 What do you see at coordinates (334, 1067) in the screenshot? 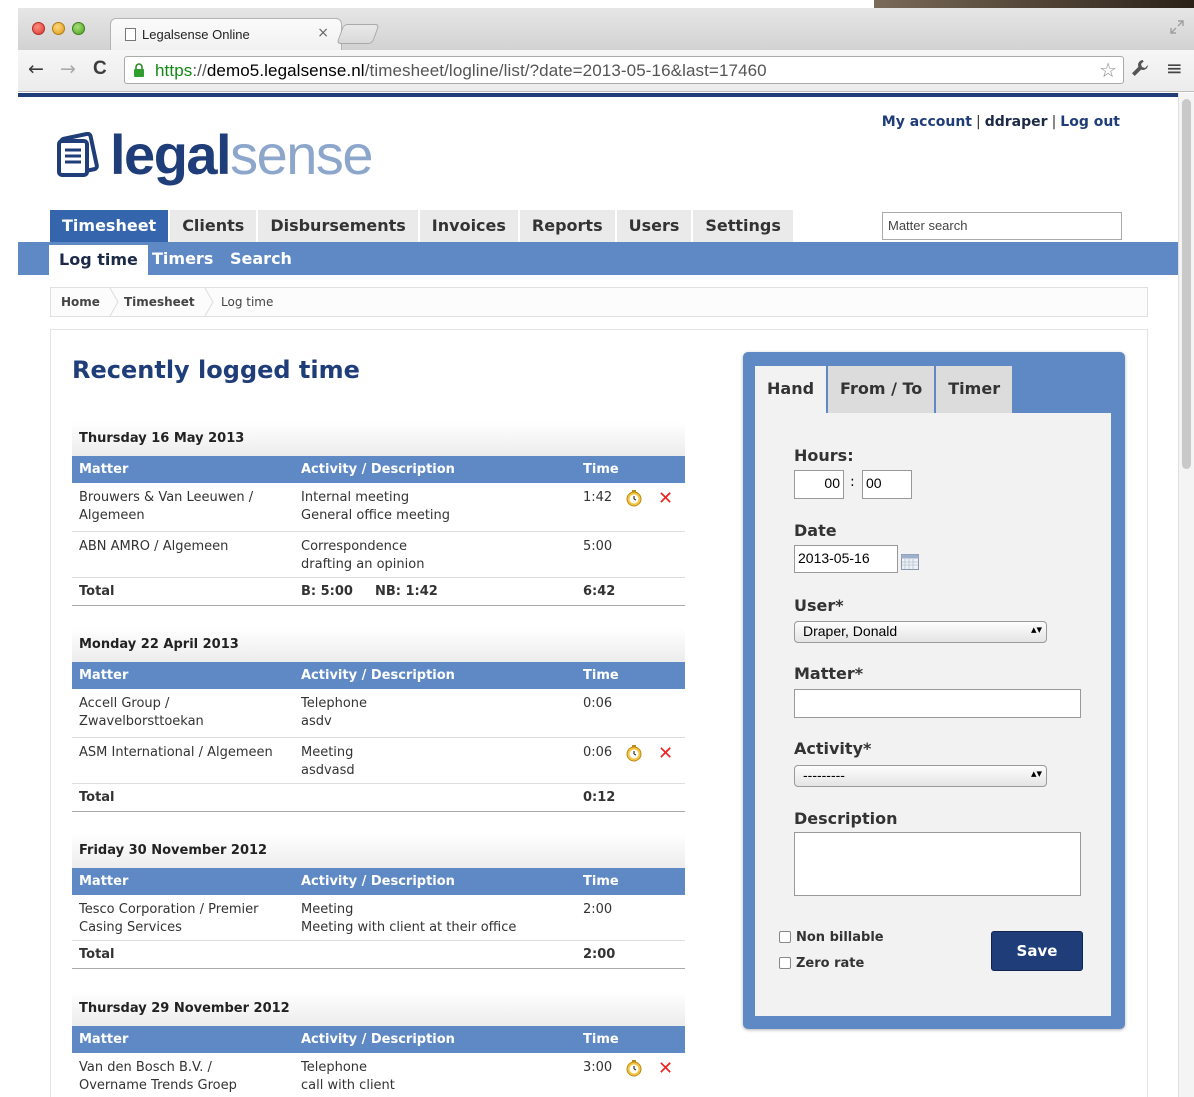
I see `row-activity: Telephone` at bounding box center [334, 1067].